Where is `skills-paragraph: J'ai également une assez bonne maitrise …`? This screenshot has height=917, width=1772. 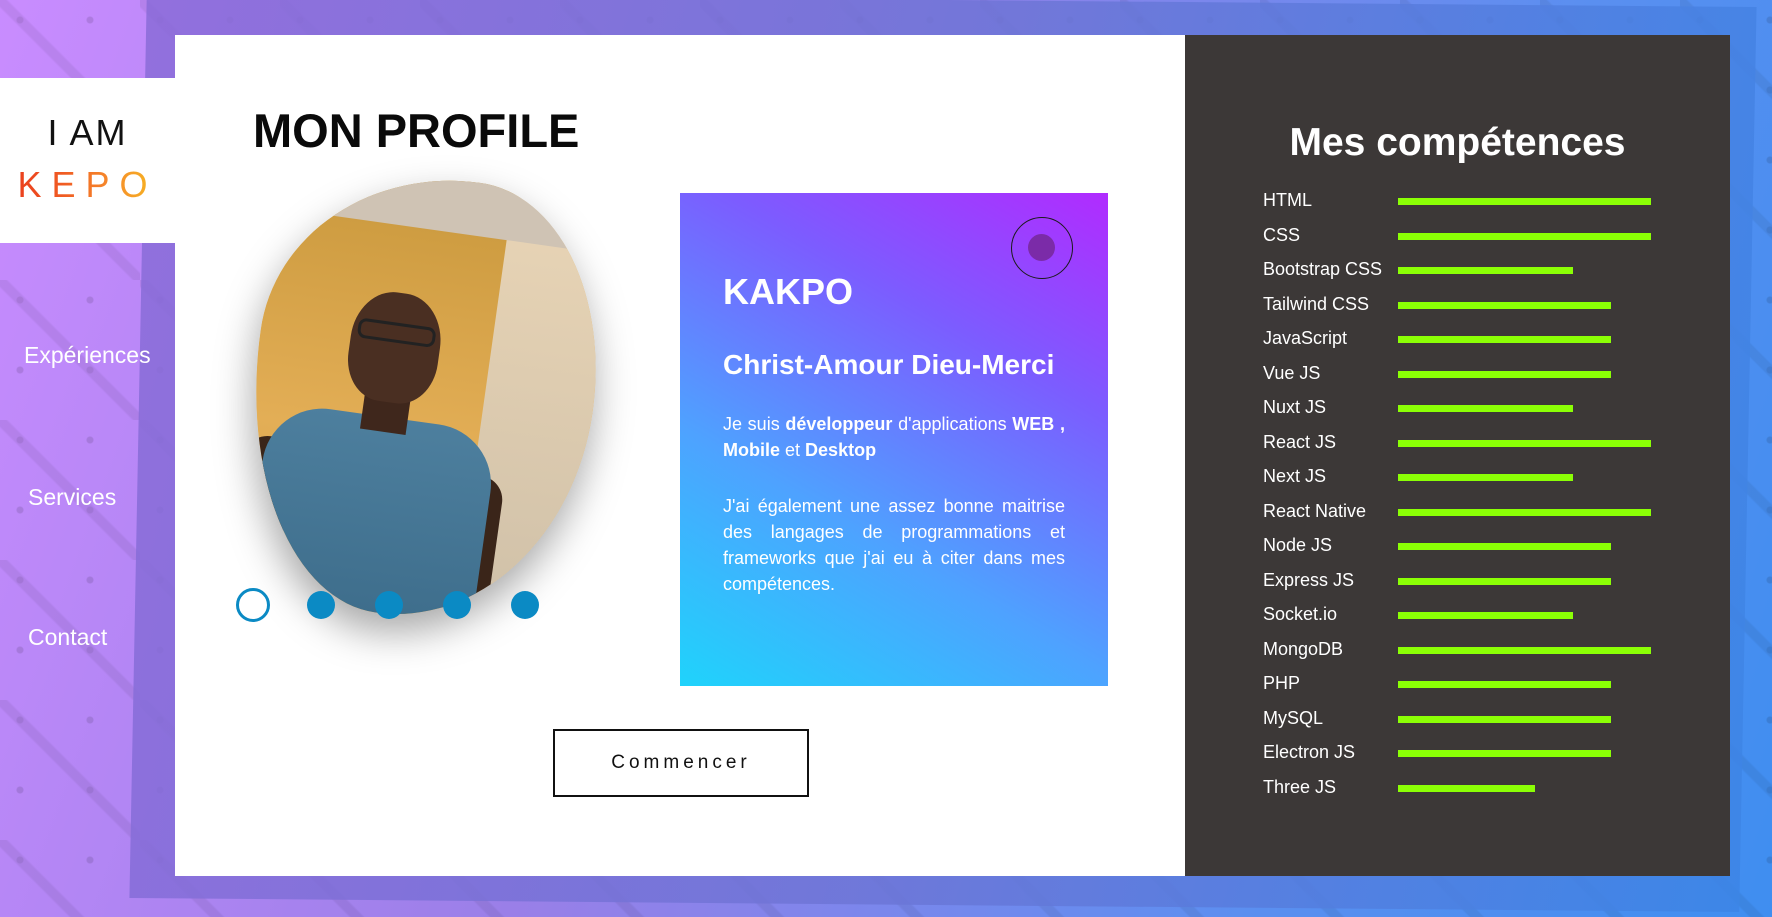
skills-paragraph: J'ai également une assez bonne maitrise … is located at coordinates (894, 545).